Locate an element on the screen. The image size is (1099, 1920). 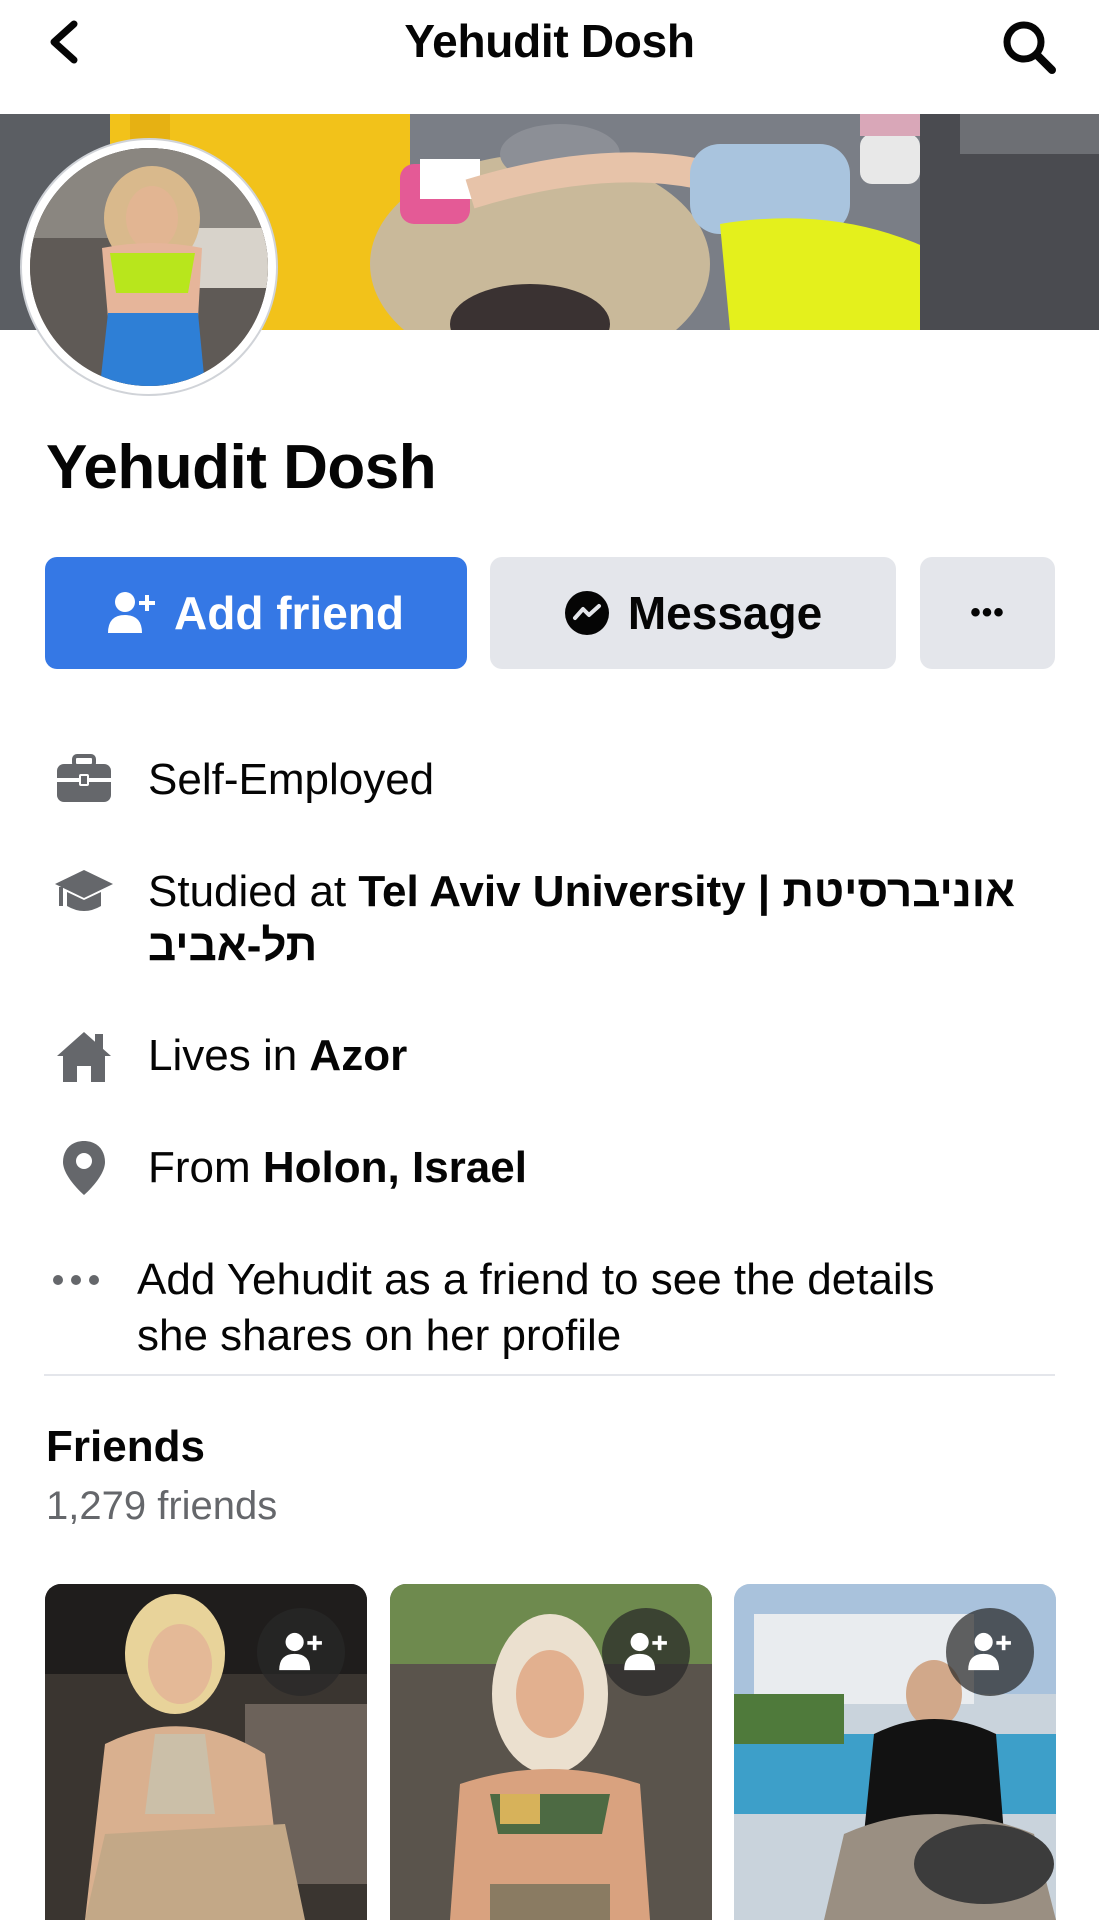
message-button: Message is located at coordinates (693, 613).